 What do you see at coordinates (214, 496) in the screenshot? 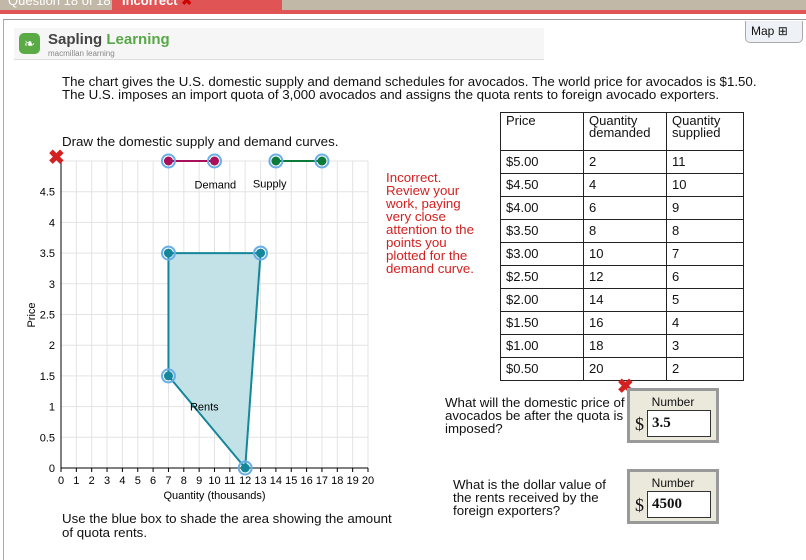
I see `x-axis-label: Quantity (thousands)` at bounding box center [214, 496].